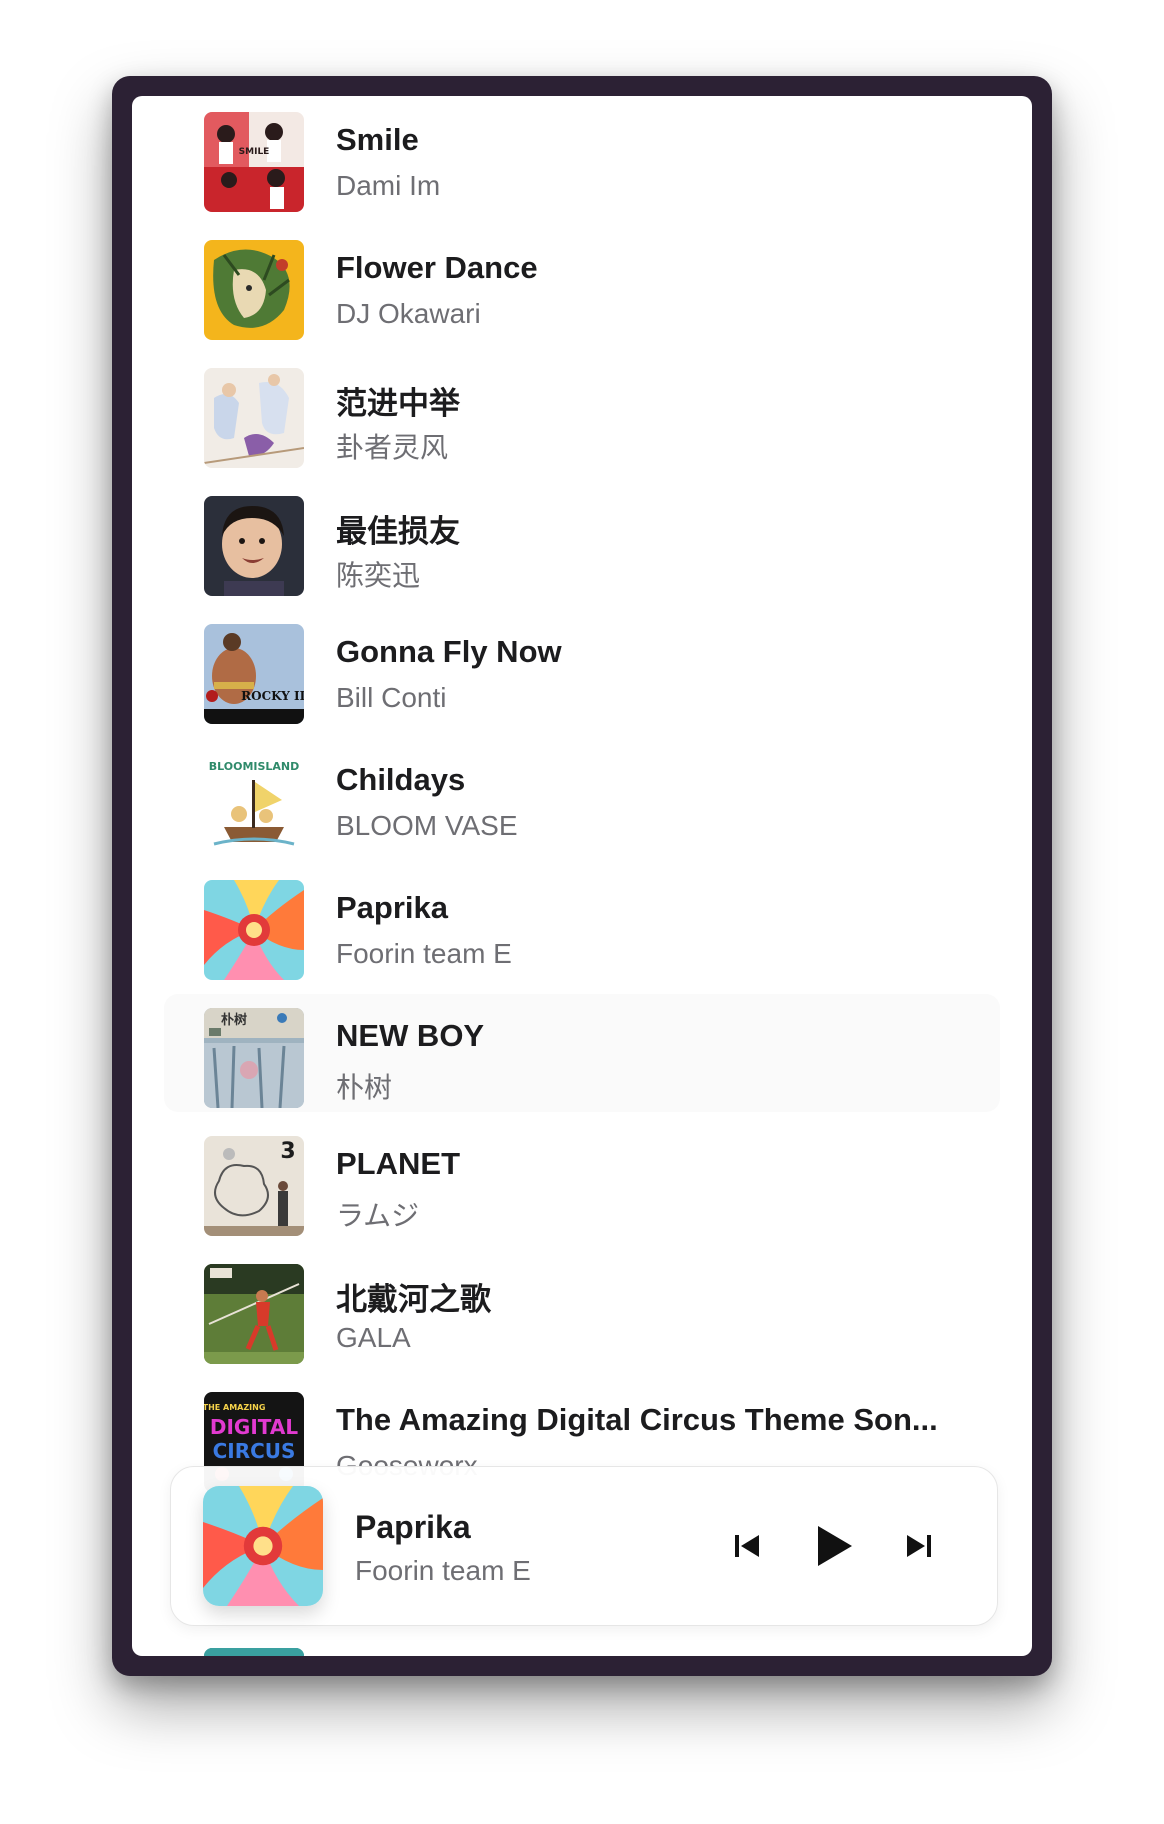  I want to click on song-title: Flower Dance, so click(437, 267).